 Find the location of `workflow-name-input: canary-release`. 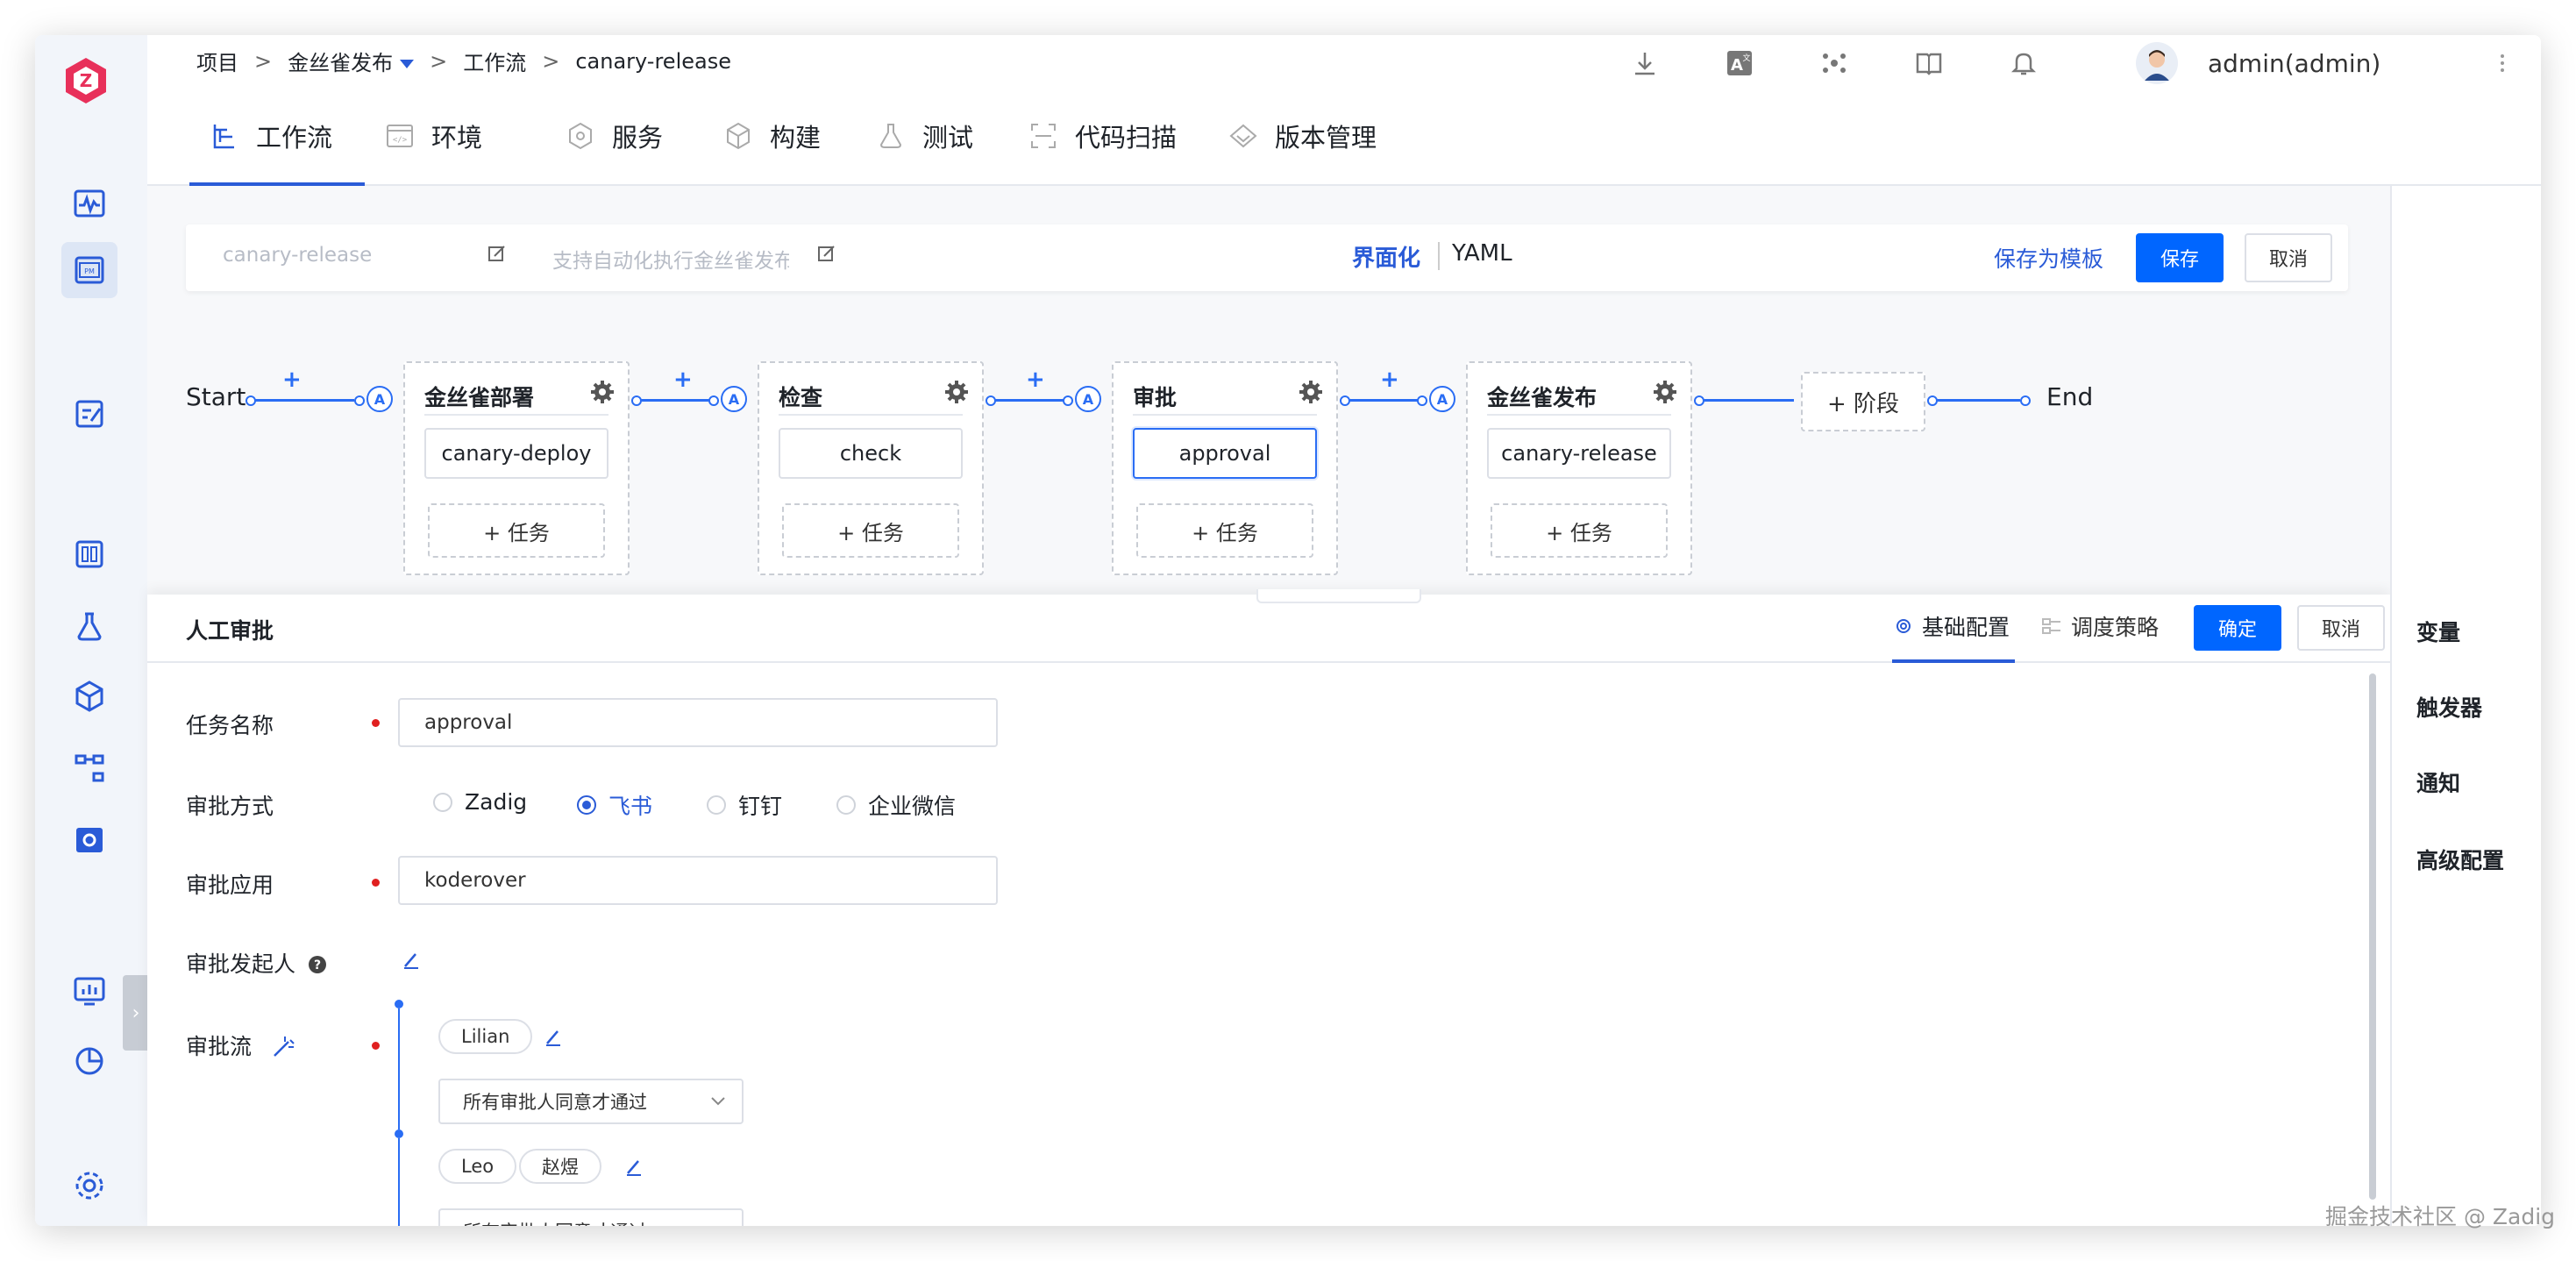

workflow-name-input: canary-release is located at coordinates (297, 255).